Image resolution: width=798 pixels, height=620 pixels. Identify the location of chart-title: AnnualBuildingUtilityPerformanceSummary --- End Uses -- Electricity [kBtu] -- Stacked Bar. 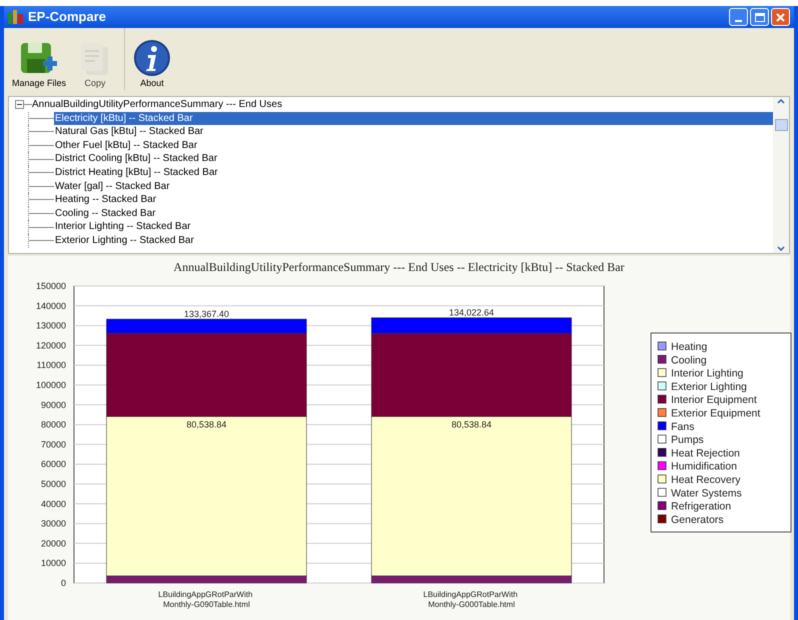
(399, 267).